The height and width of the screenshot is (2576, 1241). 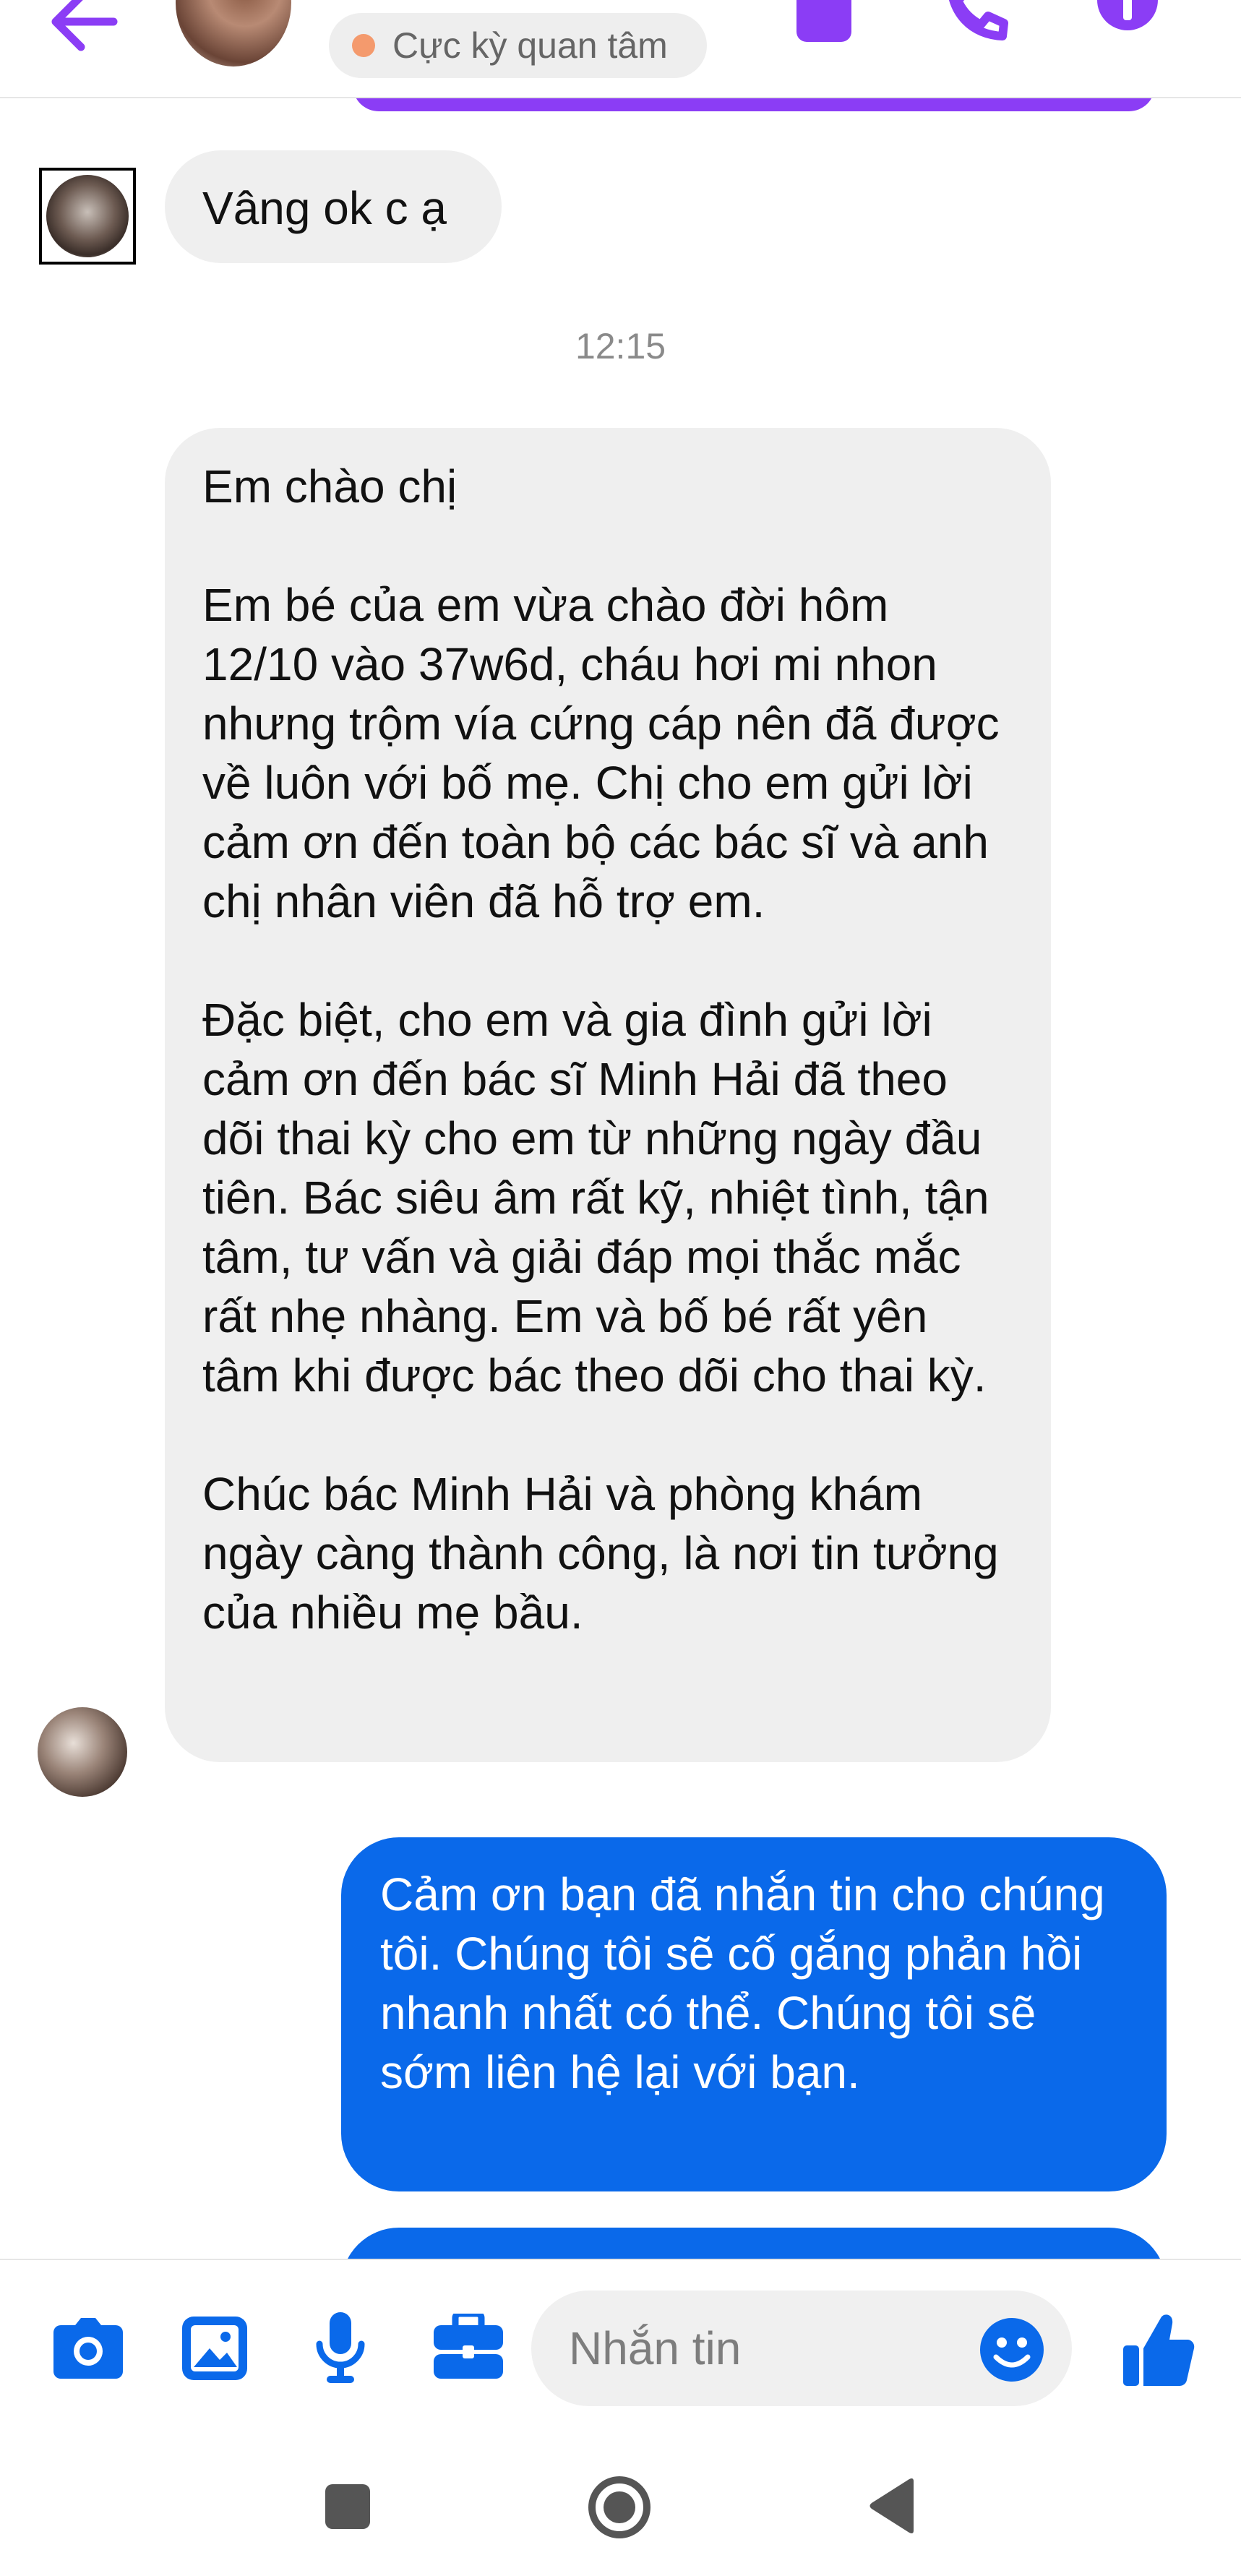 I want to click on status-dot-icon, so click(x=363, y=46).